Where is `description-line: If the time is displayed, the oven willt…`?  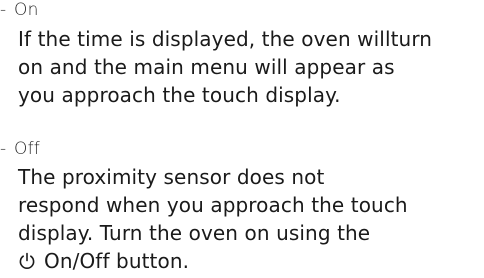
description-line: If the time is displayed, the oven willt… is located at coordinates (225, 39).